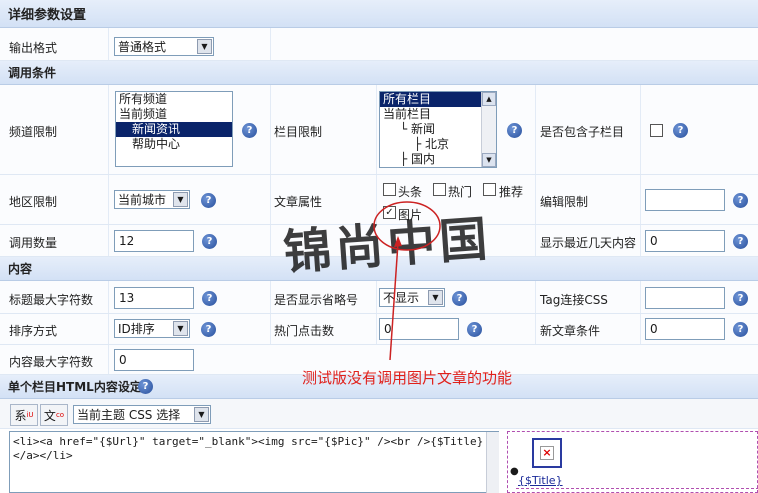 Image resolution: width=758 pixels, height=493 pixels. Describe the element at coordinates (547, 453) in the screenshot. I see `broken-image-icon: ×` at that location.